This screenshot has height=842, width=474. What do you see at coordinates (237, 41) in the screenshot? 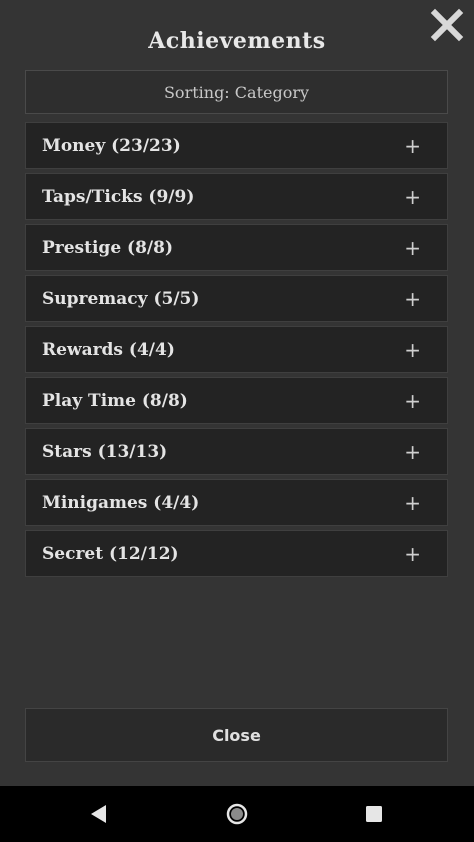
I see `page-title: Achievements` at bounding box center [237, 41].